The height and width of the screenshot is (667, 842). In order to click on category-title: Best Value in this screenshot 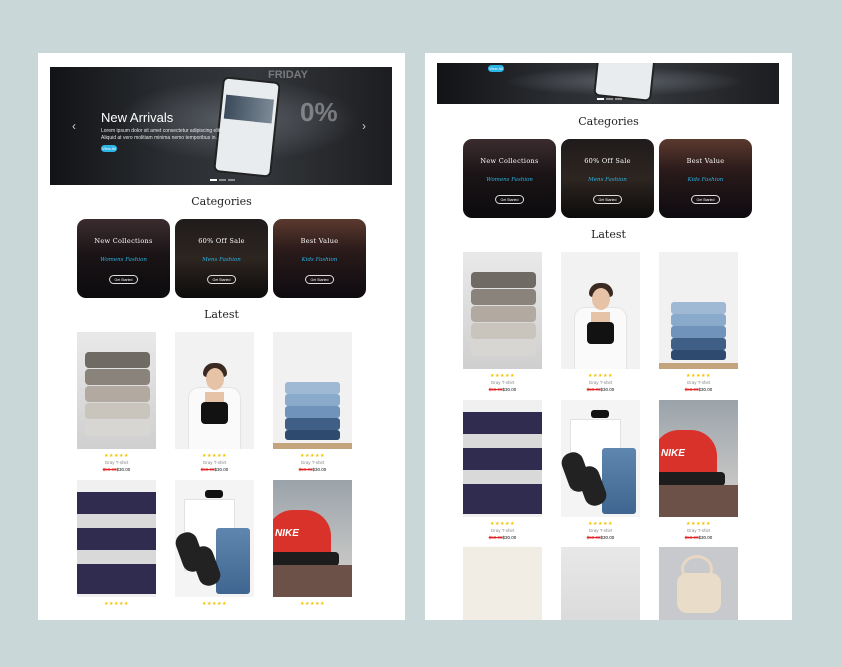, I will do `click(705, 161)`.